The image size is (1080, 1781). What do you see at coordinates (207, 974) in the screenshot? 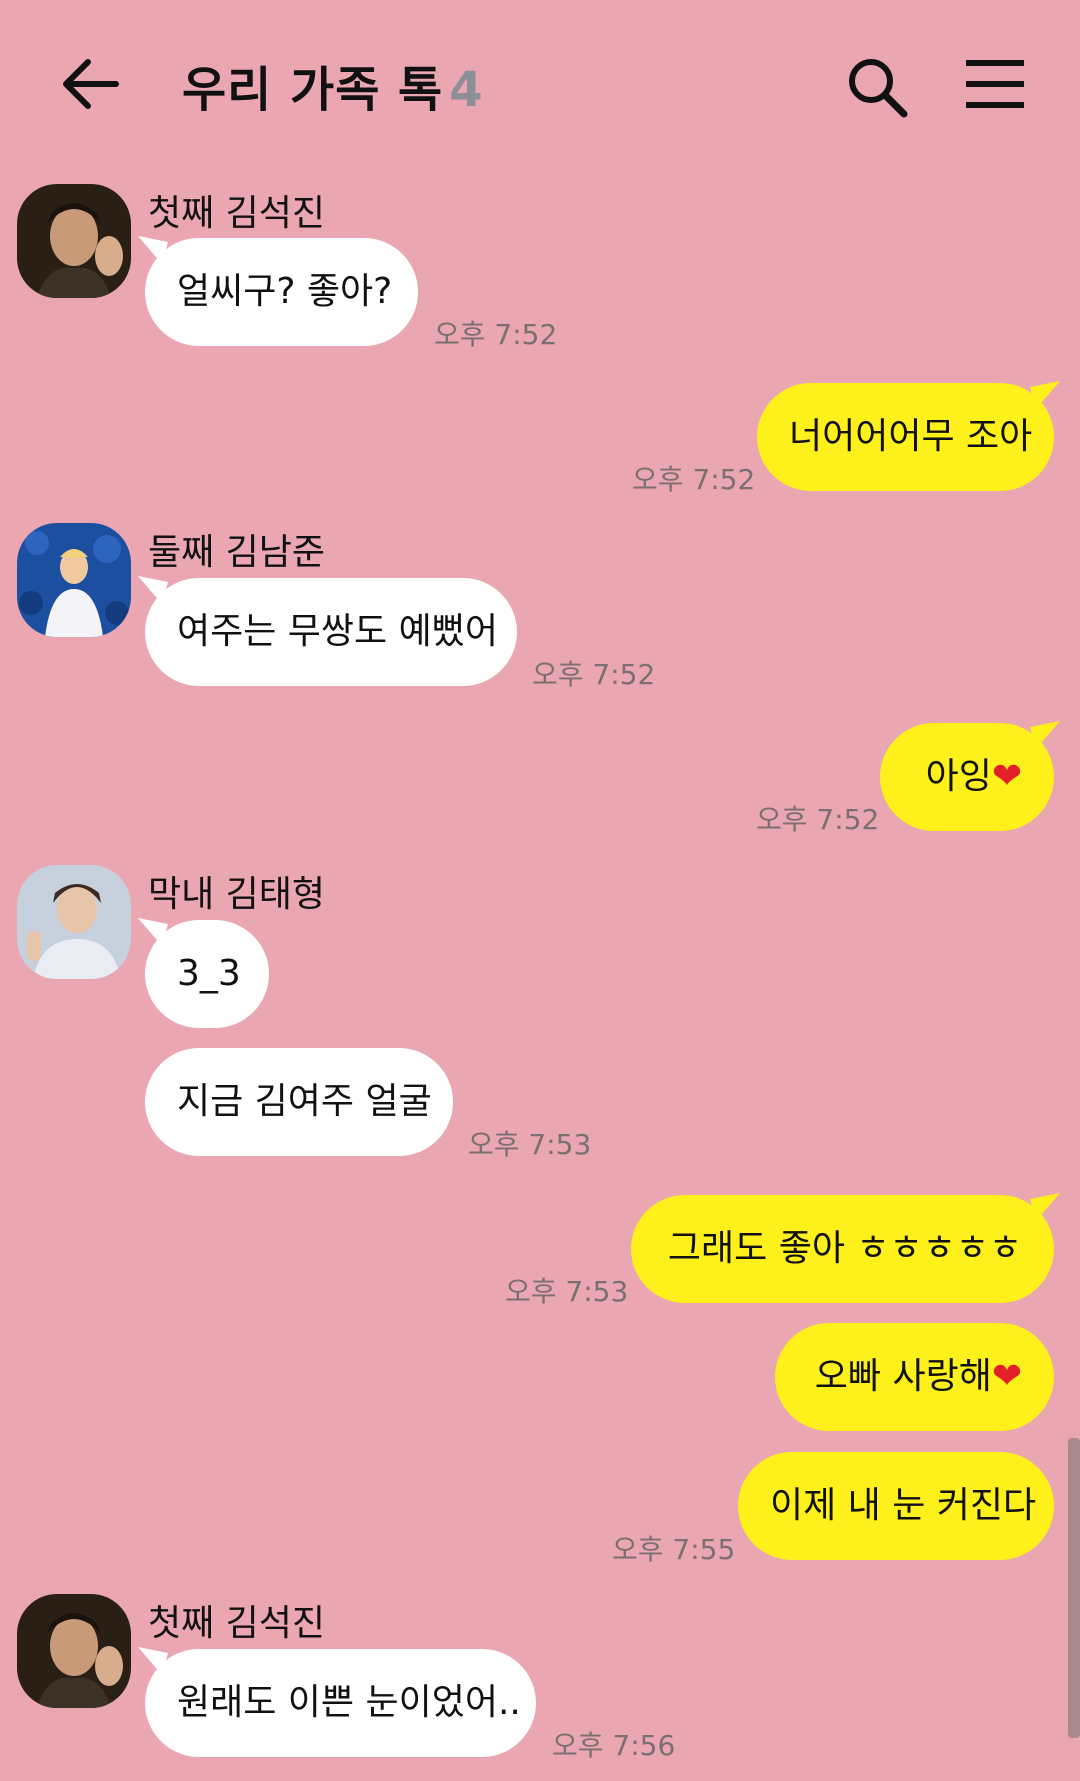
I see `message-bubble: 3_3` at bounding box center [207, 974].